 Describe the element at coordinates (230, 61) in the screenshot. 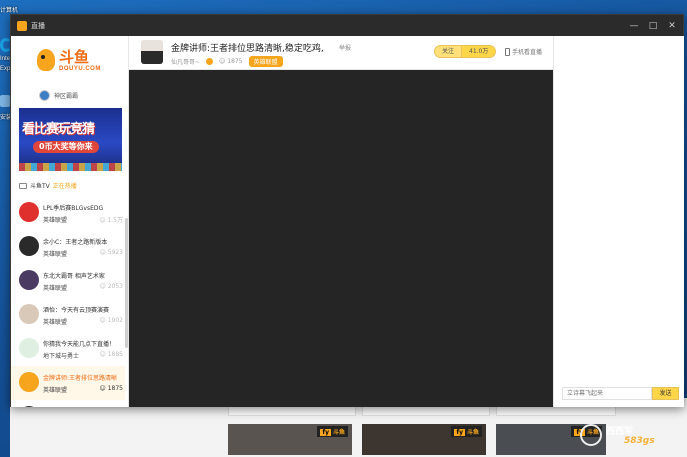

I see `viewer-count: 1875` at that location.